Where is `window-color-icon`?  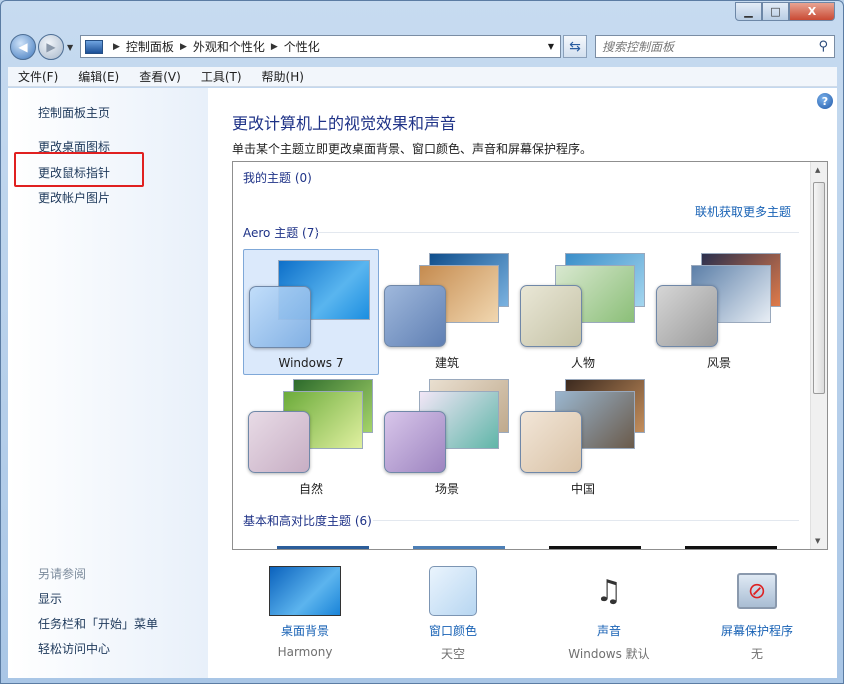 window-color-icon is located at coordinates (453, 591).